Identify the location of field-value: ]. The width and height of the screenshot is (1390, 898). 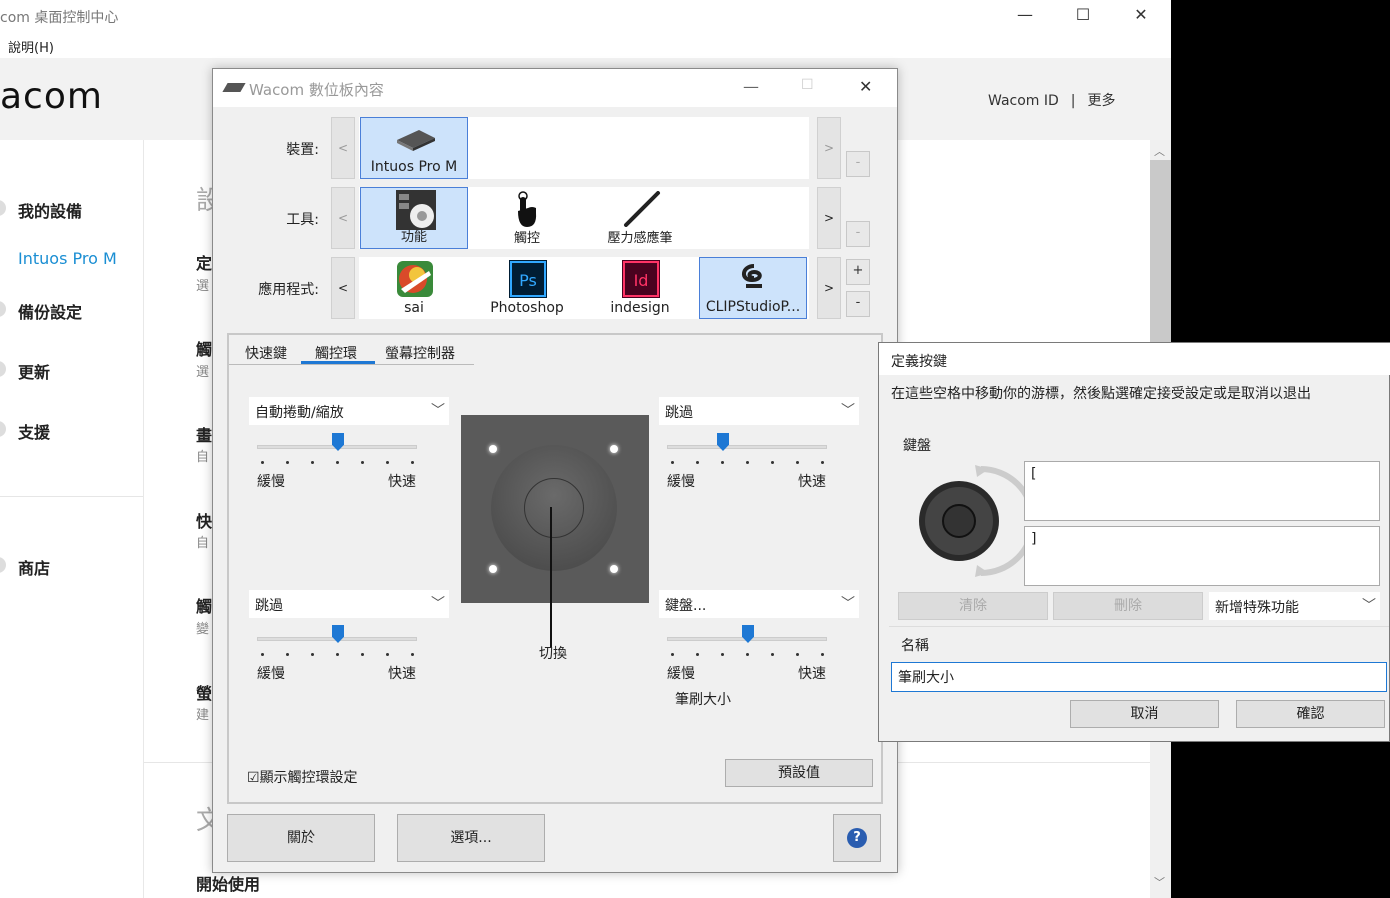
(1034, 539).